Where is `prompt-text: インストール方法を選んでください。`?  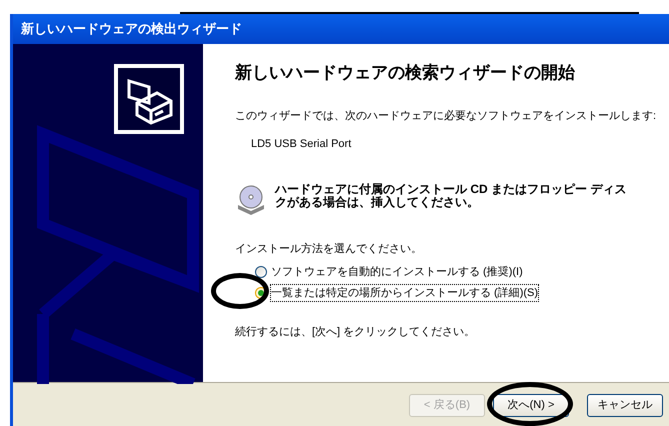
prompt-text: インストール方法を選んでください。 is located at coordinates (329, 249).